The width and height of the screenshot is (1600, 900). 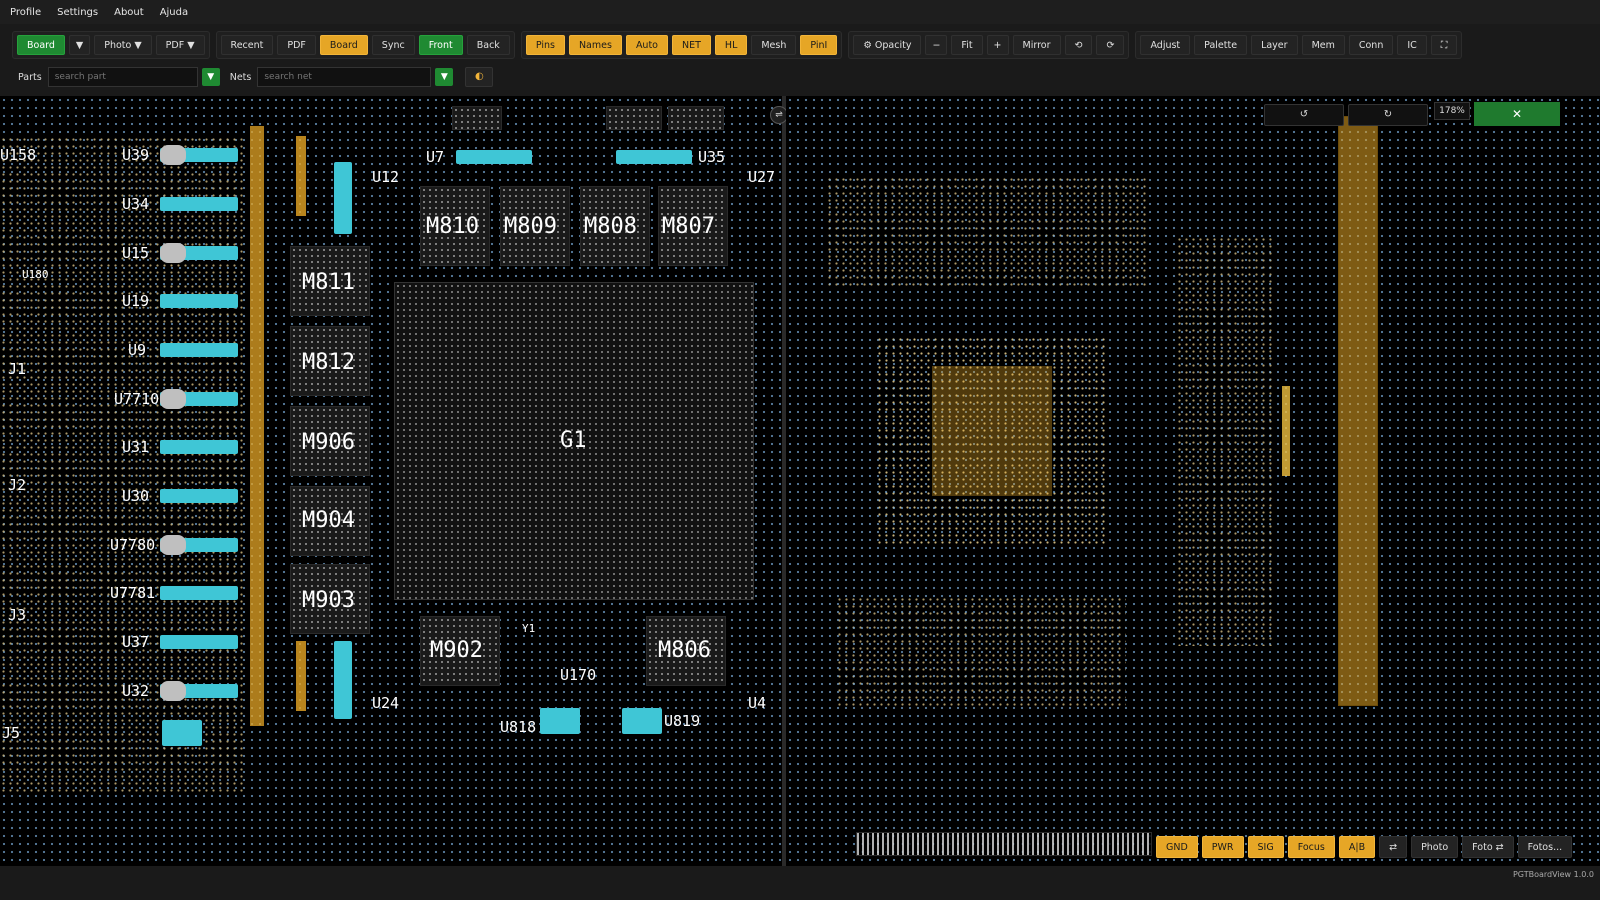 What do you see at coordinates (180, 45) in the screenshot?
I see `pdf-dropdown-button: PDF ▼` at bounding box center [180, 45].